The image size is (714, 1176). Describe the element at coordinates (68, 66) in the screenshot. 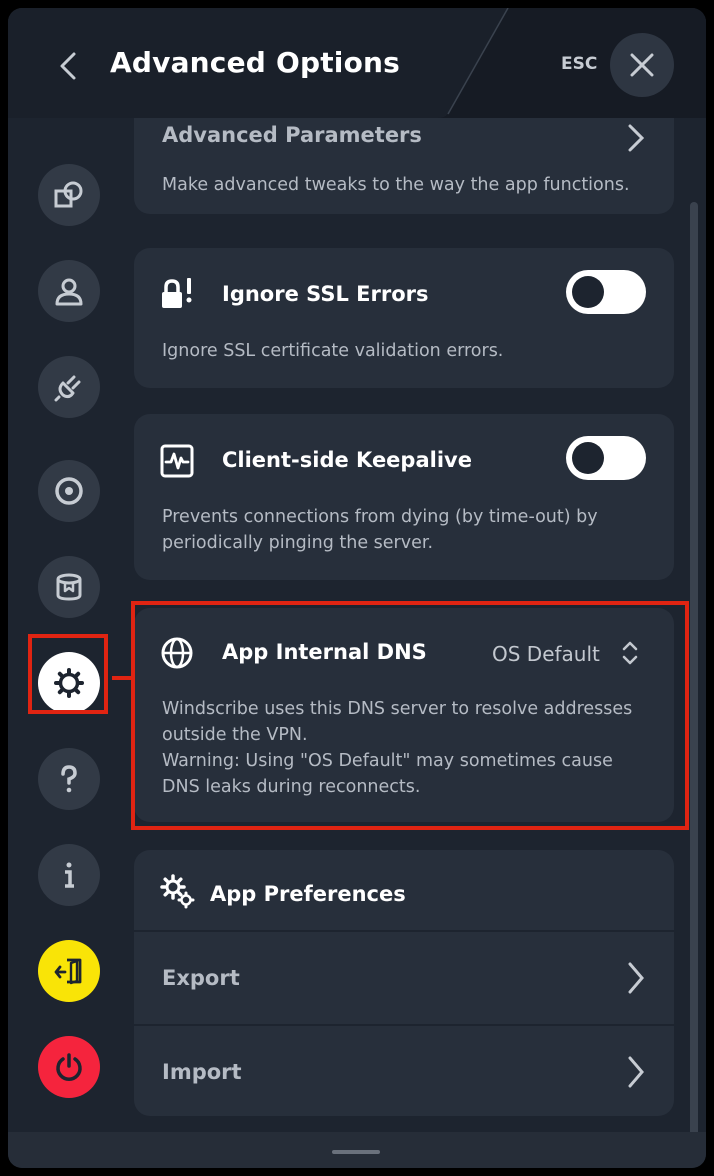

I see `back-arrow-icon` at that location.